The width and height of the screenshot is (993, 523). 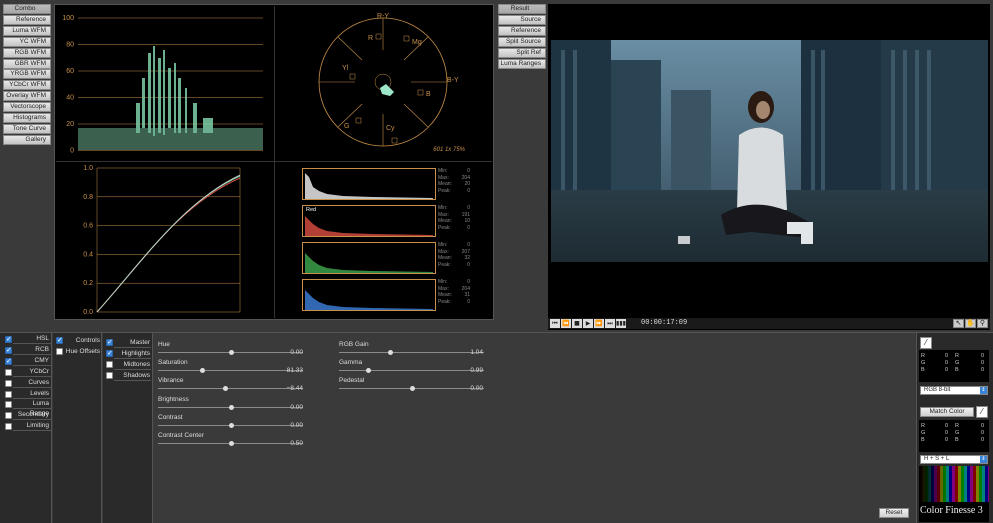 What do you see at coordinates (390, 128) in the screenshot?
I see `vs-label-cy: Cy` at bounding box center [390, 128].